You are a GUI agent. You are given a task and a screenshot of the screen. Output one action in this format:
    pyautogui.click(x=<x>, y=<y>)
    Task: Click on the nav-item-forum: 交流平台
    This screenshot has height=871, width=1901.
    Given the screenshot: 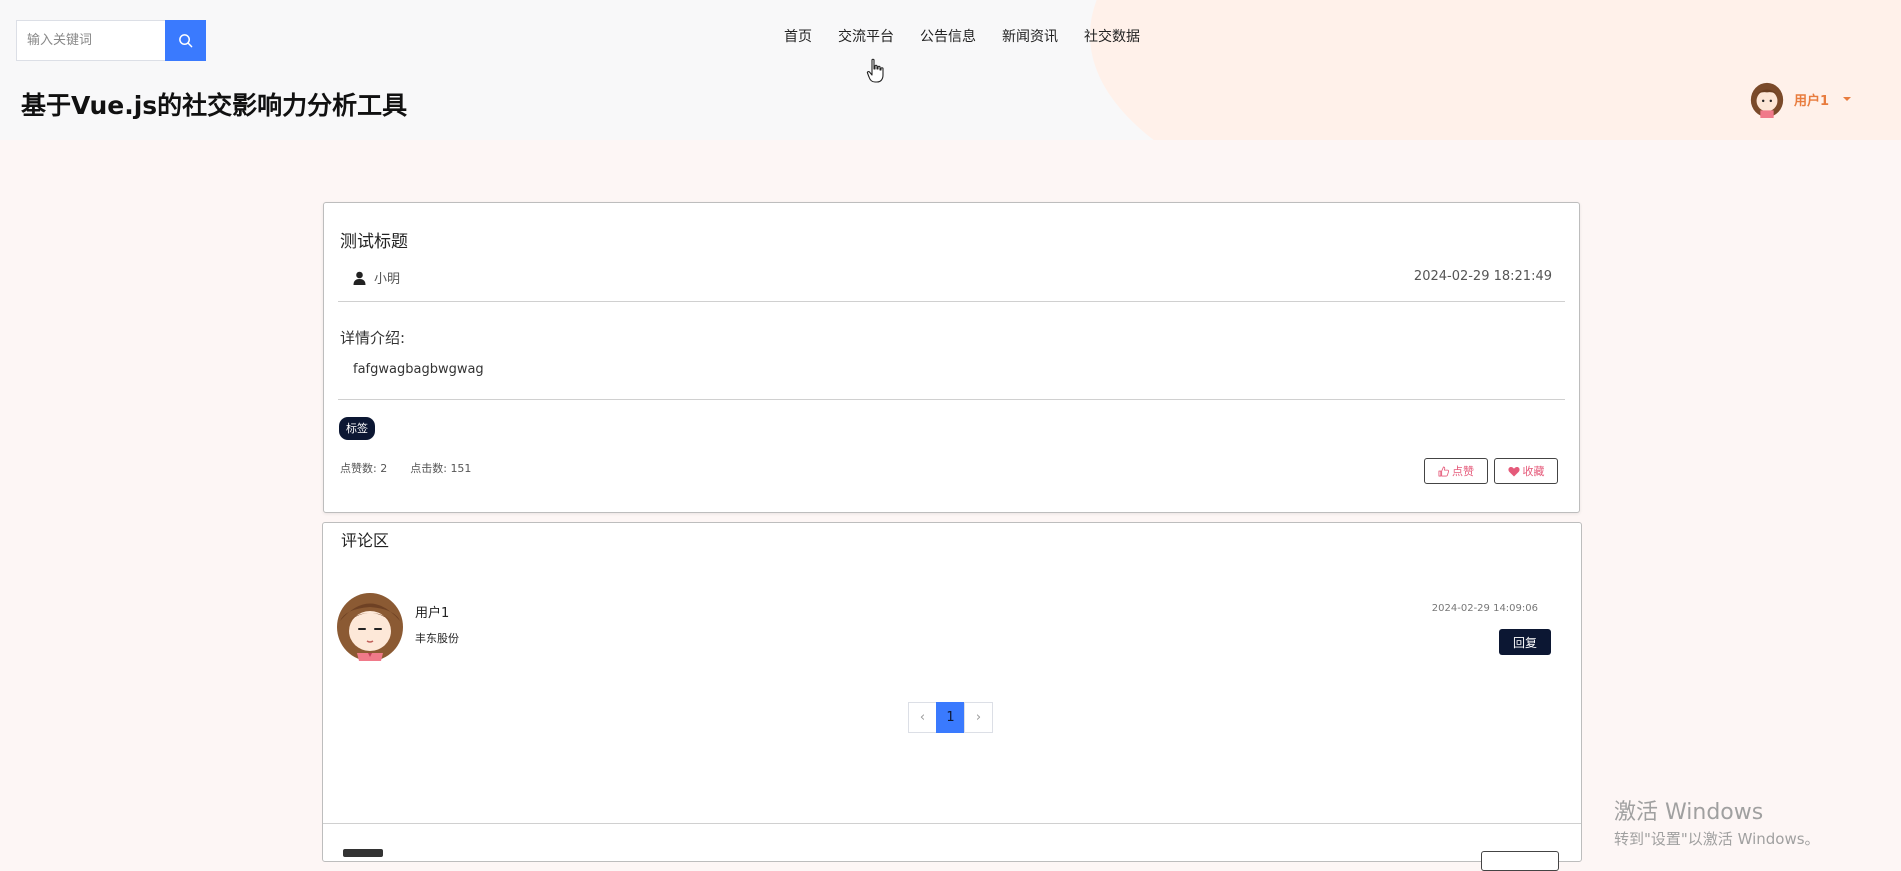 What is the action you would take?
    pyautogui.click(x=866, y=36)
    